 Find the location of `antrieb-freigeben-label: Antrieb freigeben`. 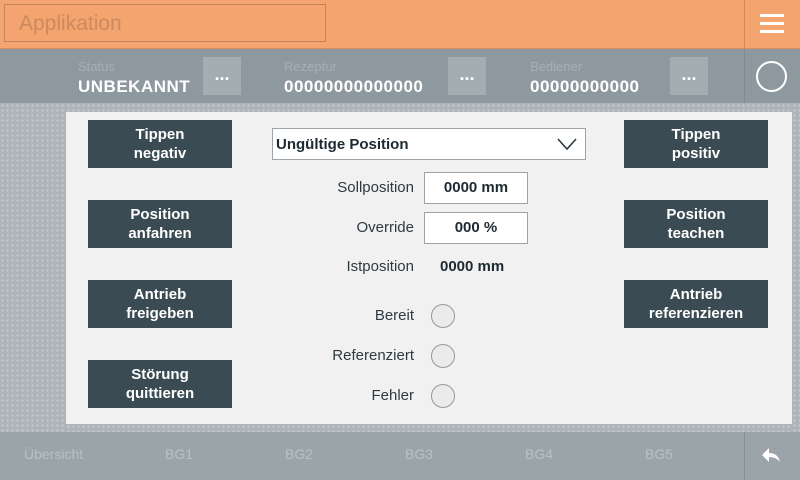

antrieb-freigeben-label: Antrieb freigeben is located at coordinates (160, 304).